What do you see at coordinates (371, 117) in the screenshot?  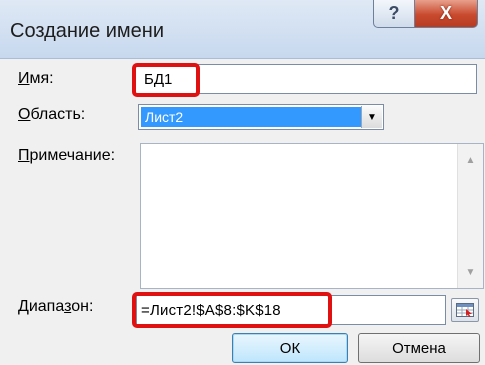 I see `chevron-down-icon: ▼` at bounding box center [371, 117].